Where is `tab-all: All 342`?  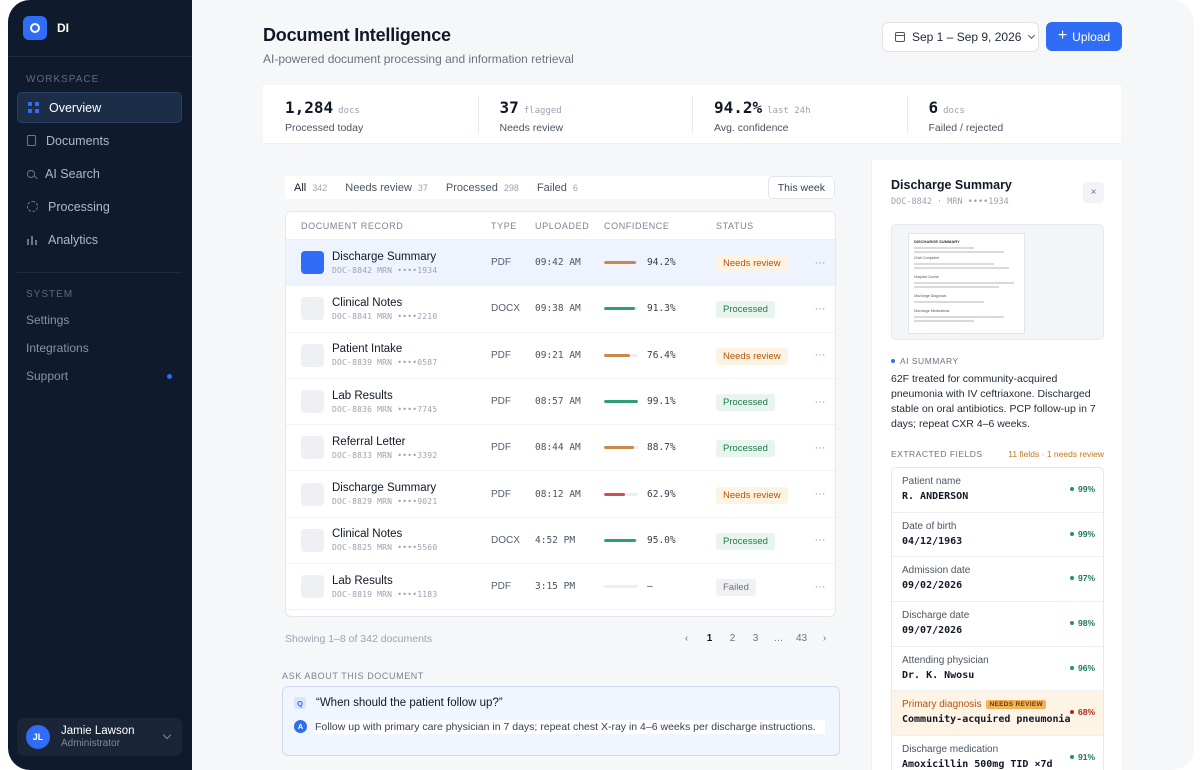
tab-all: All 342 is located at coordinates (311, 187).